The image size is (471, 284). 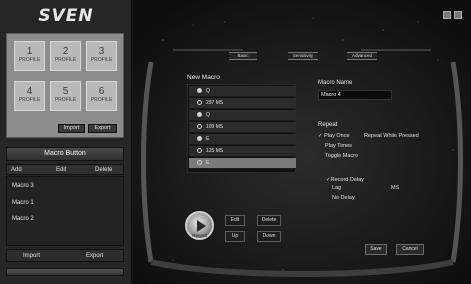 What do you see at coordinates (410, 249) in the screenshot?
I see `cancel-button: Cancel` at bounding box center [410, 249].